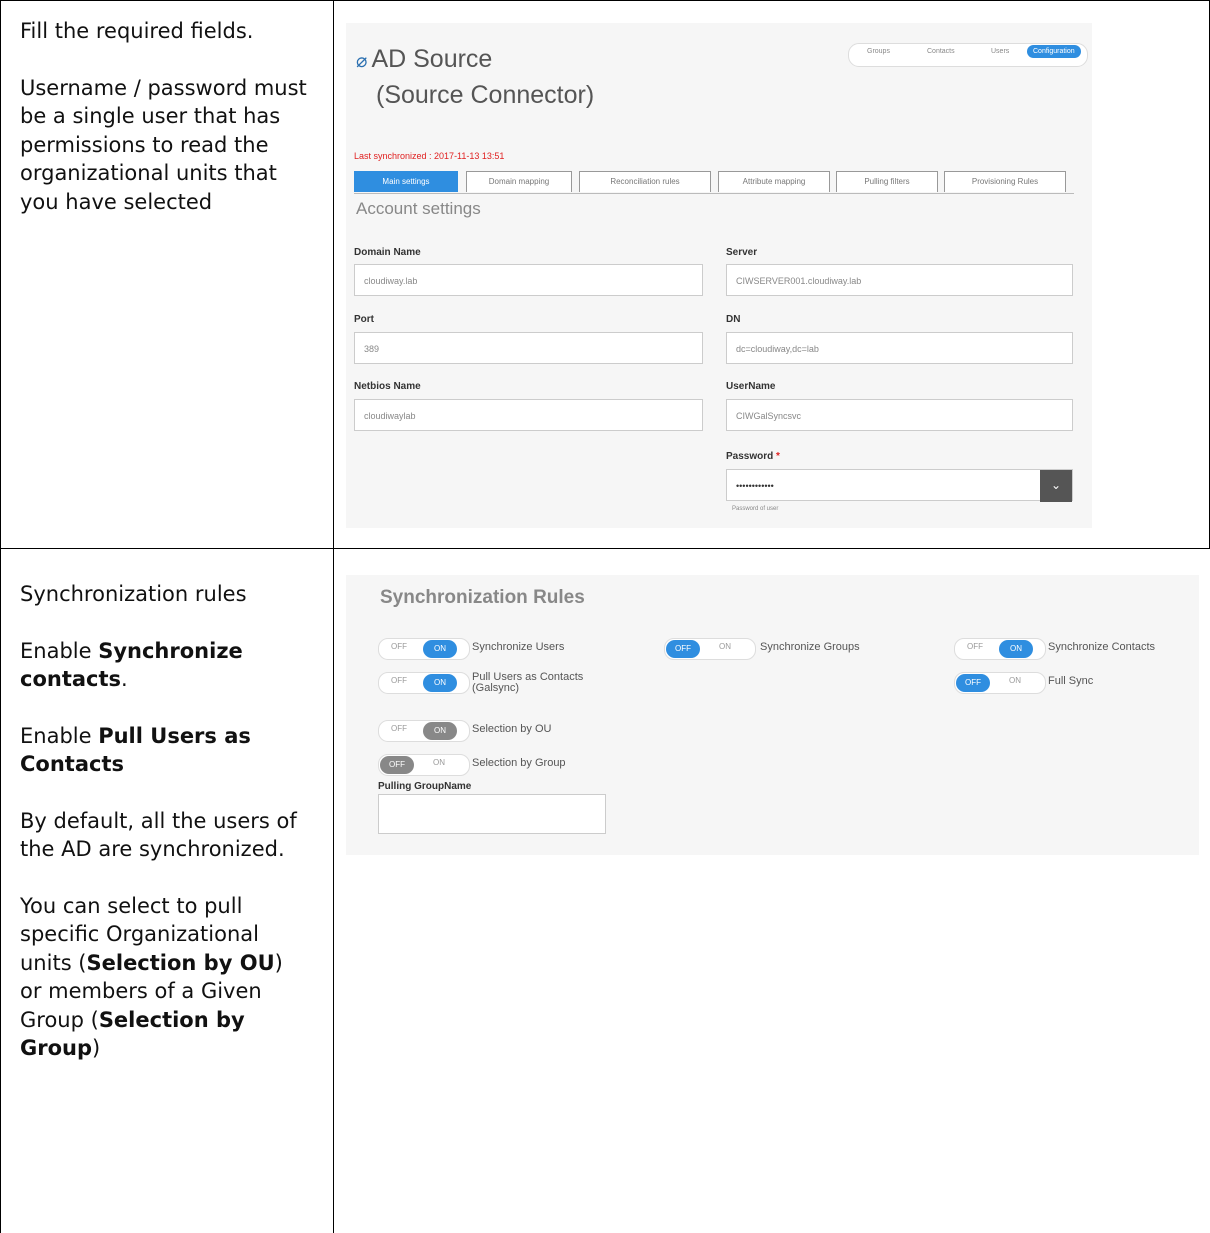 The height and width of the screenshot is (1233, 1210). I want to click on synchronize-groups-toggle: OFF ON, so click(710, 649).